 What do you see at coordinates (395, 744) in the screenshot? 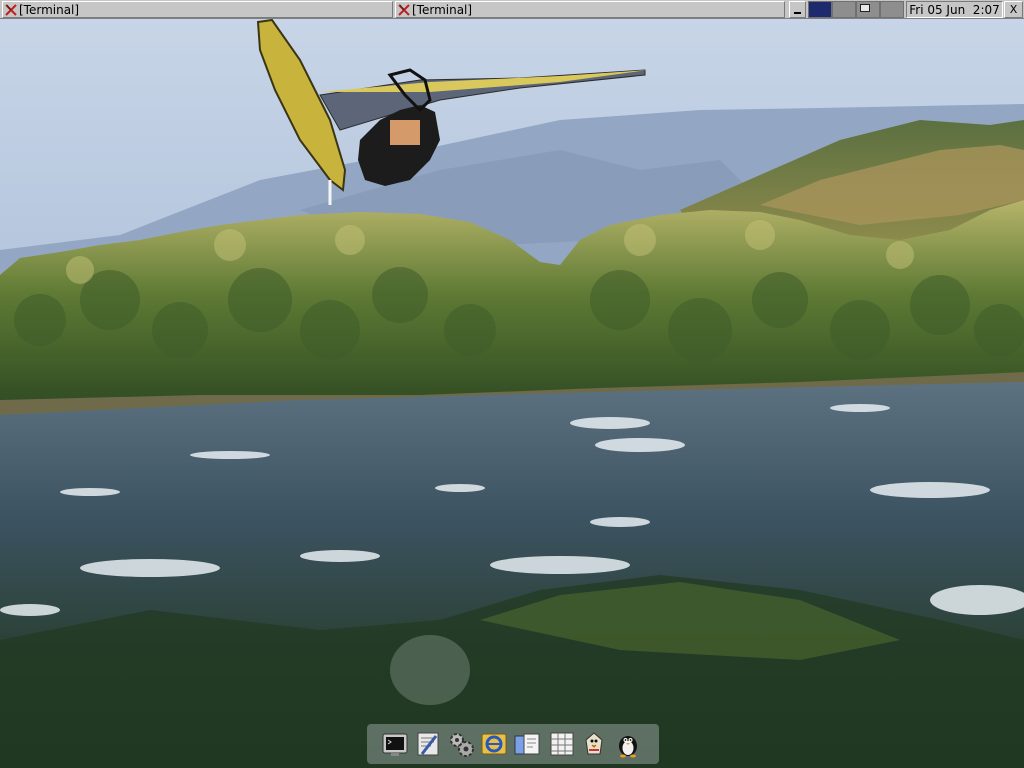
I see `terminal-icon` at bounding box center [395, 744].